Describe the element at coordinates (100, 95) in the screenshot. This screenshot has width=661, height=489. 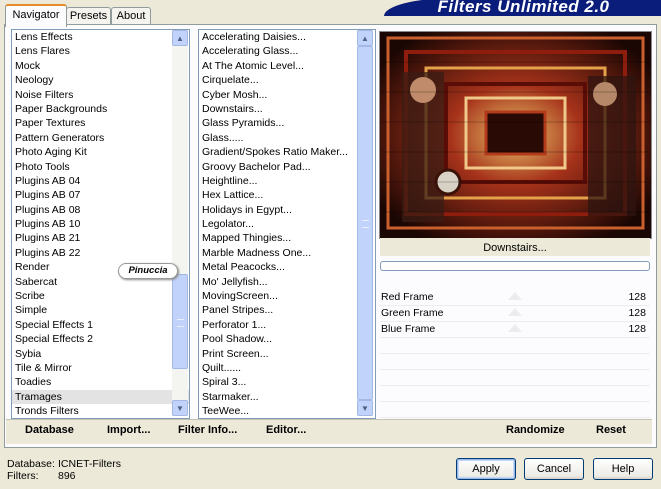
I see `category-item: Noise Filters` at that location.